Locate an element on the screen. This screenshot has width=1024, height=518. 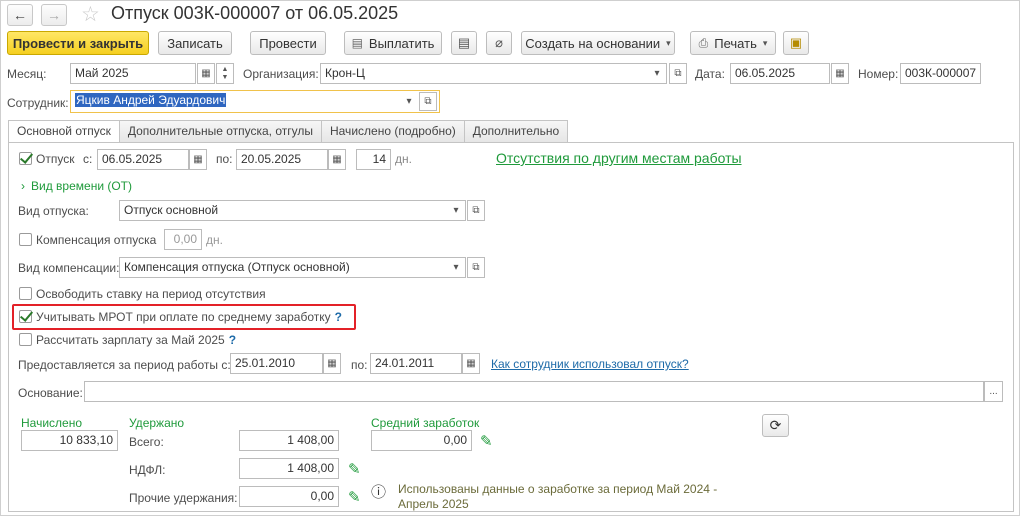
spinner-up-icon: ▲ is located at coordinates (225, 69).